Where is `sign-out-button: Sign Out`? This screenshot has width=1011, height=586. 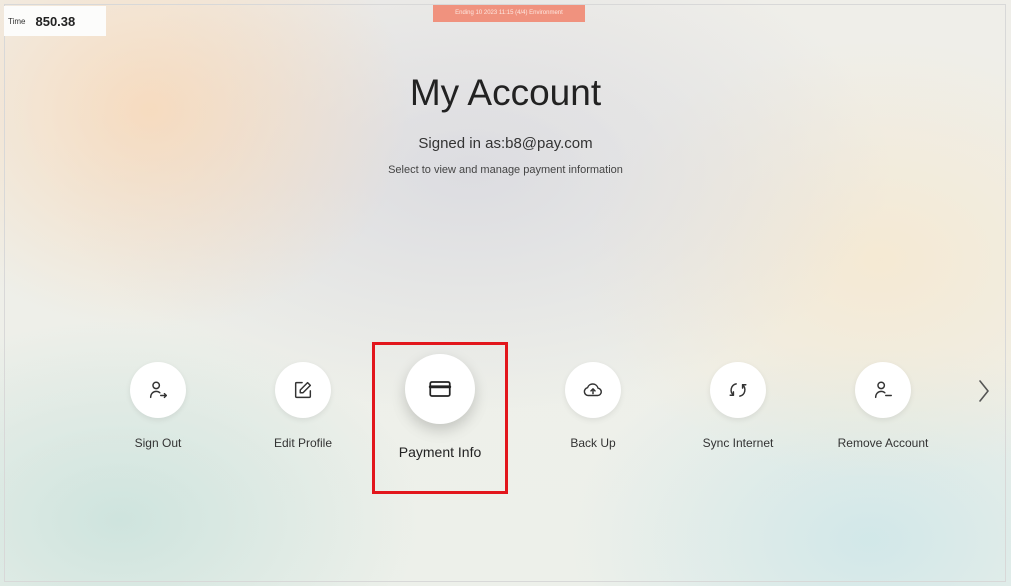 sign-out-button: Sign Out is located at coordinates (158, 406).